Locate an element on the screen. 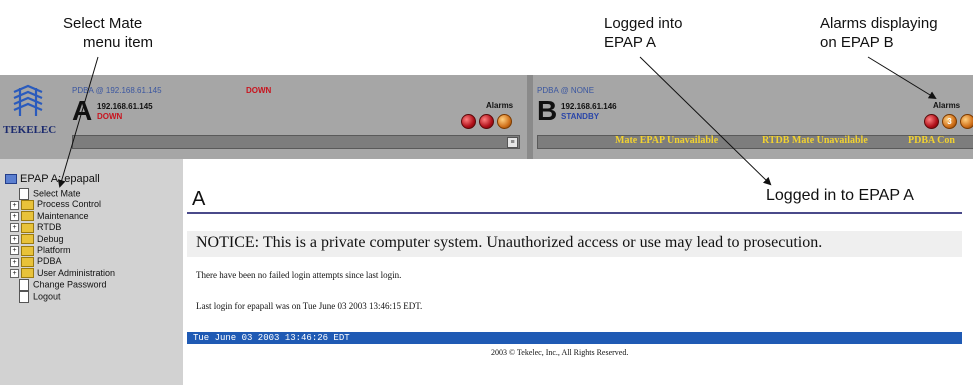  arrow-select-mate is located at coordinates (78, 122).